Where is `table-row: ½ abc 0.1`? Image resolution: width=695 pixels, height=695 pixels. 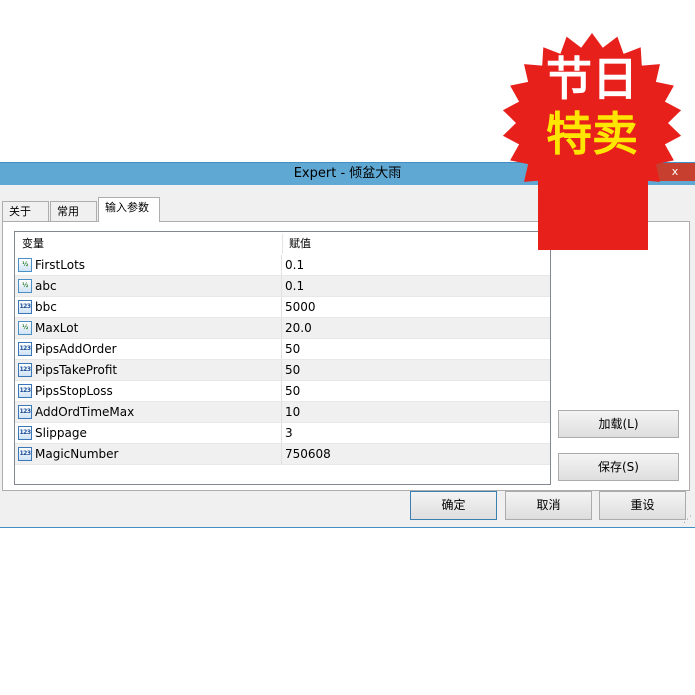
table-row: ½ abc 0.1 is located at coordinates (282, 286).